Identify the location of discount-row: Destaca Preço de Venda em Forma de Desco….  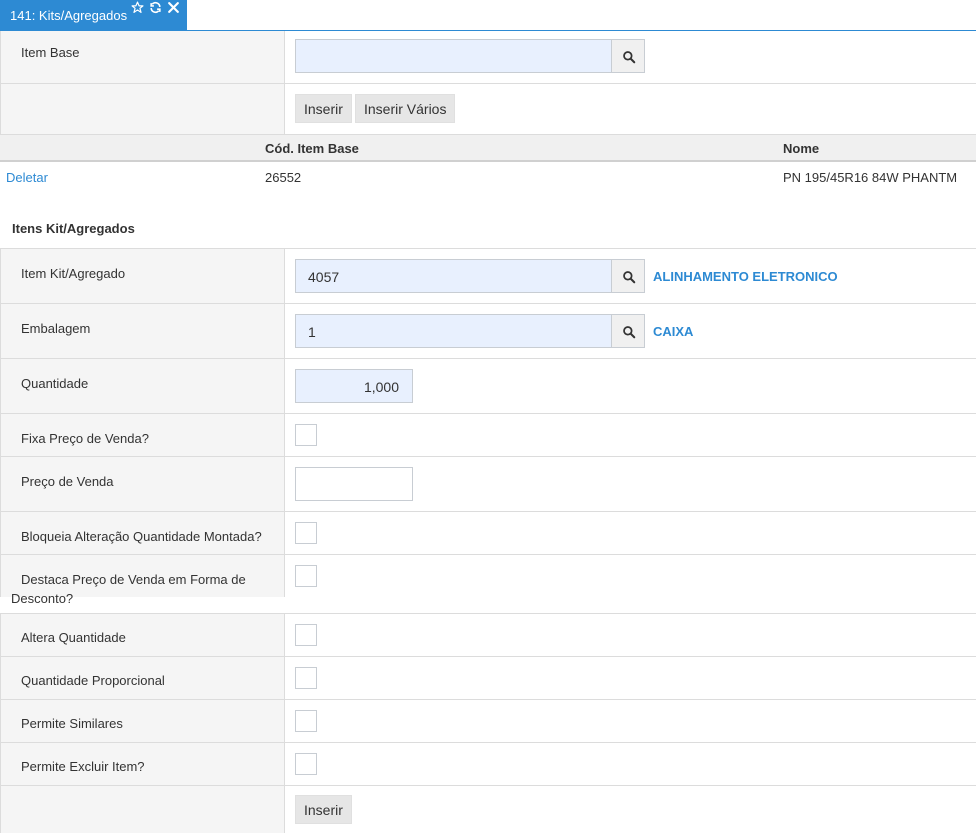
(488, 584).